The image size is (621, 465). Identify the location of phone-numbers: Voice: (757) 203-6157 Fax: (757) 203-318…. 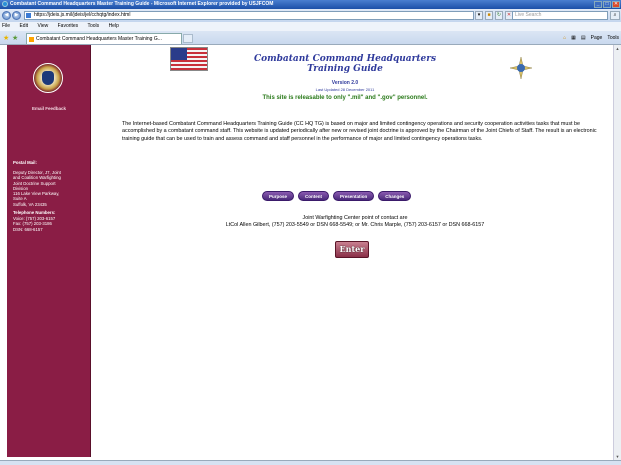
(34, 224).